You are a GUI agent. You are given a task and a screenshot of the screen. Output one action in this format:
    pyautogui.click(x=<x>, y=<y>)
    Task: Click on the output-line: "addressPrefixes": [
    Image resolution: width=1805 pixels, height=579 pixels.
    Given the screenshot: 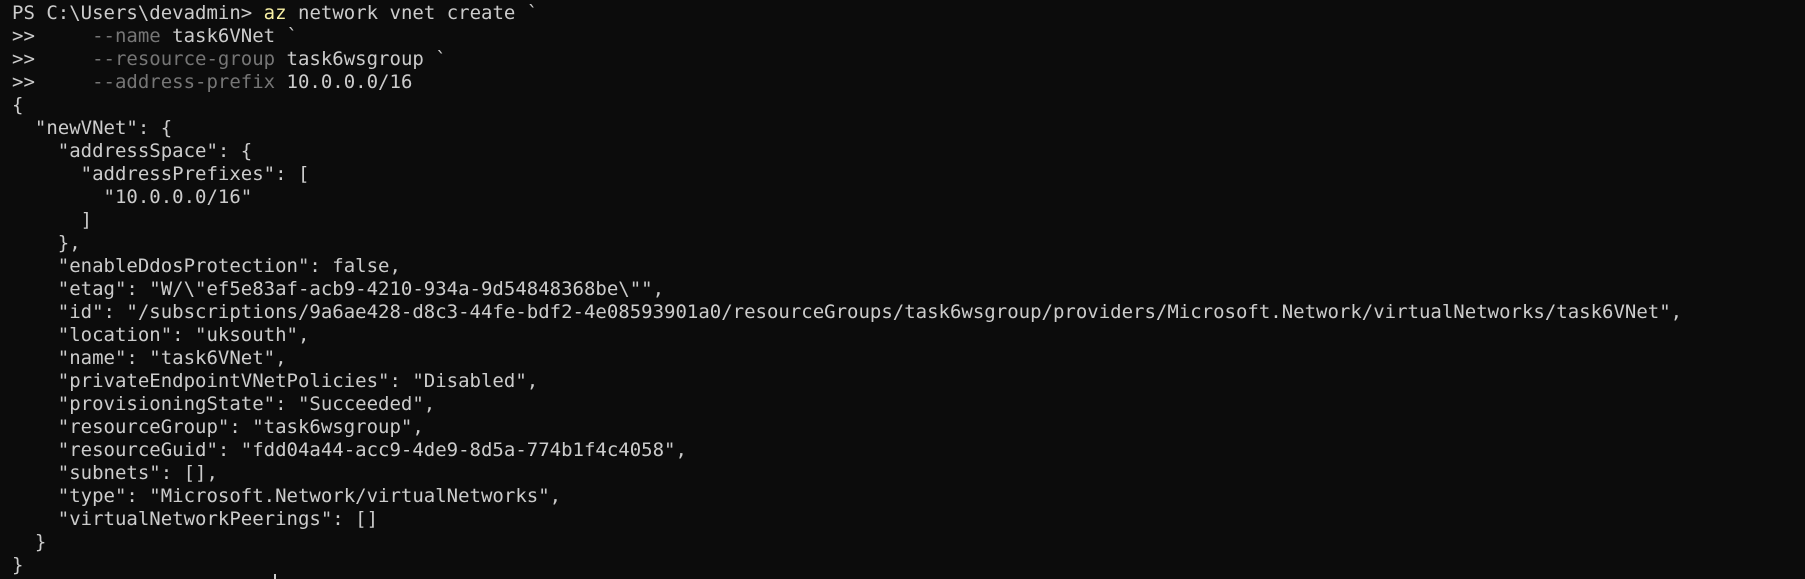 What is the action you would take?
    pyautogui.click(x=161, y=174)
    